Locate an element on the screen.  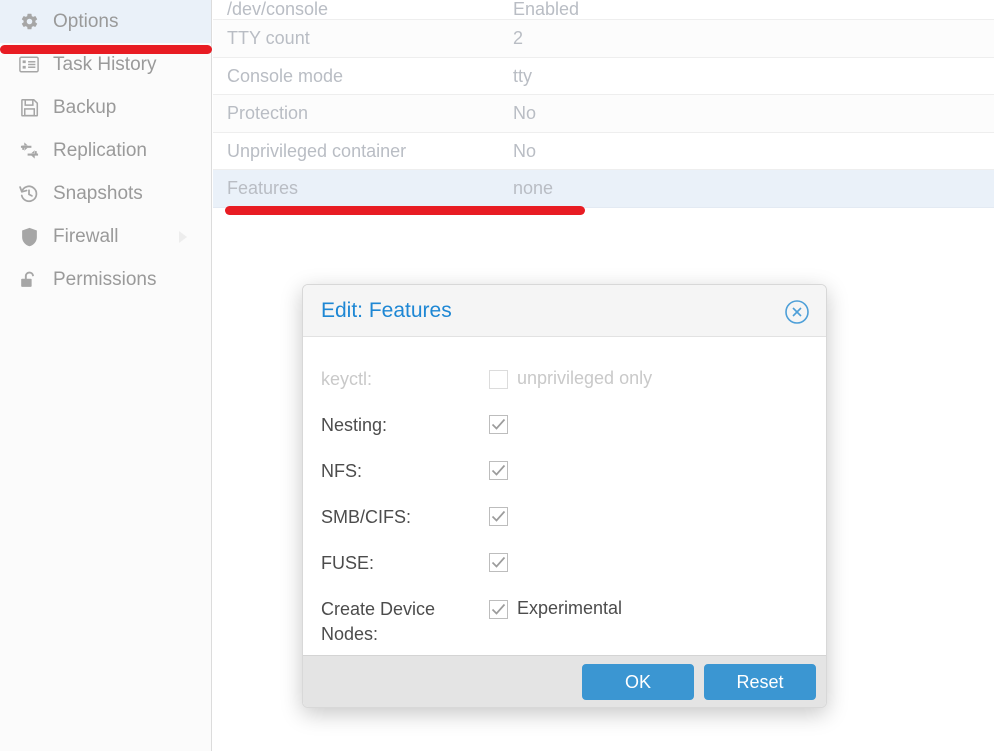
sidebar-item-label: Replication is located at coordinates (100, 150).